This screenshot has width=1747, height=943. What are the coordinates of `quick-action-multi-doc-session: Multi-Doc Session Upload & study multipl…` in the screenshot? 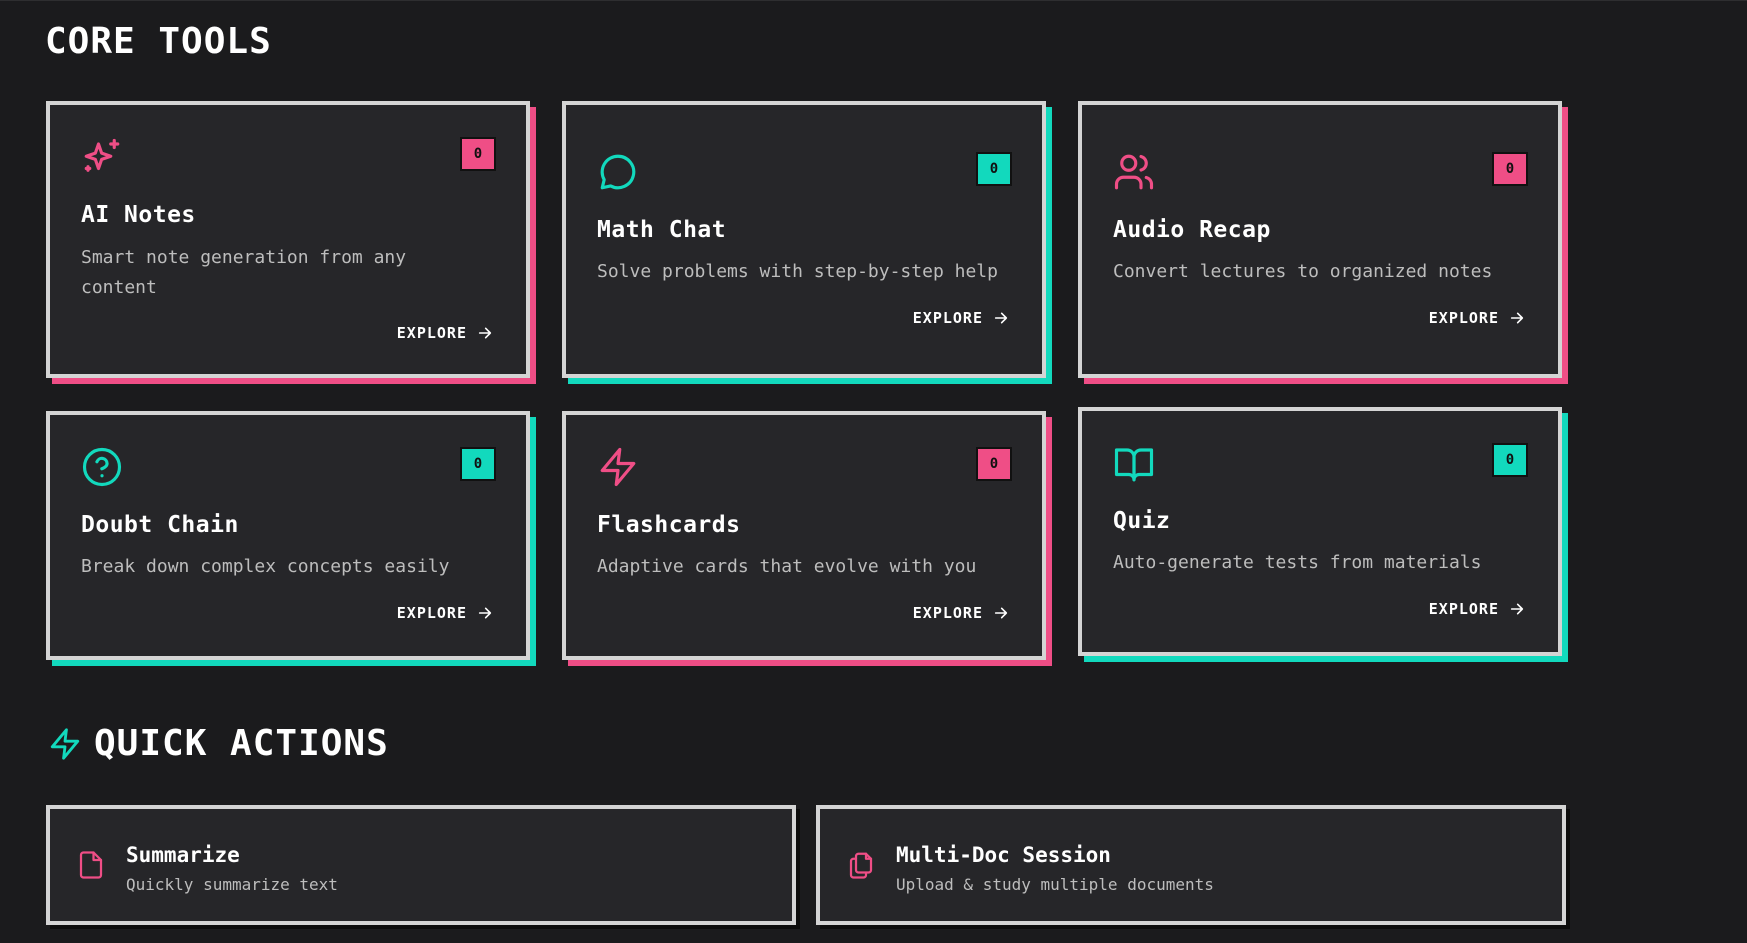 It's located at (1191, 865).